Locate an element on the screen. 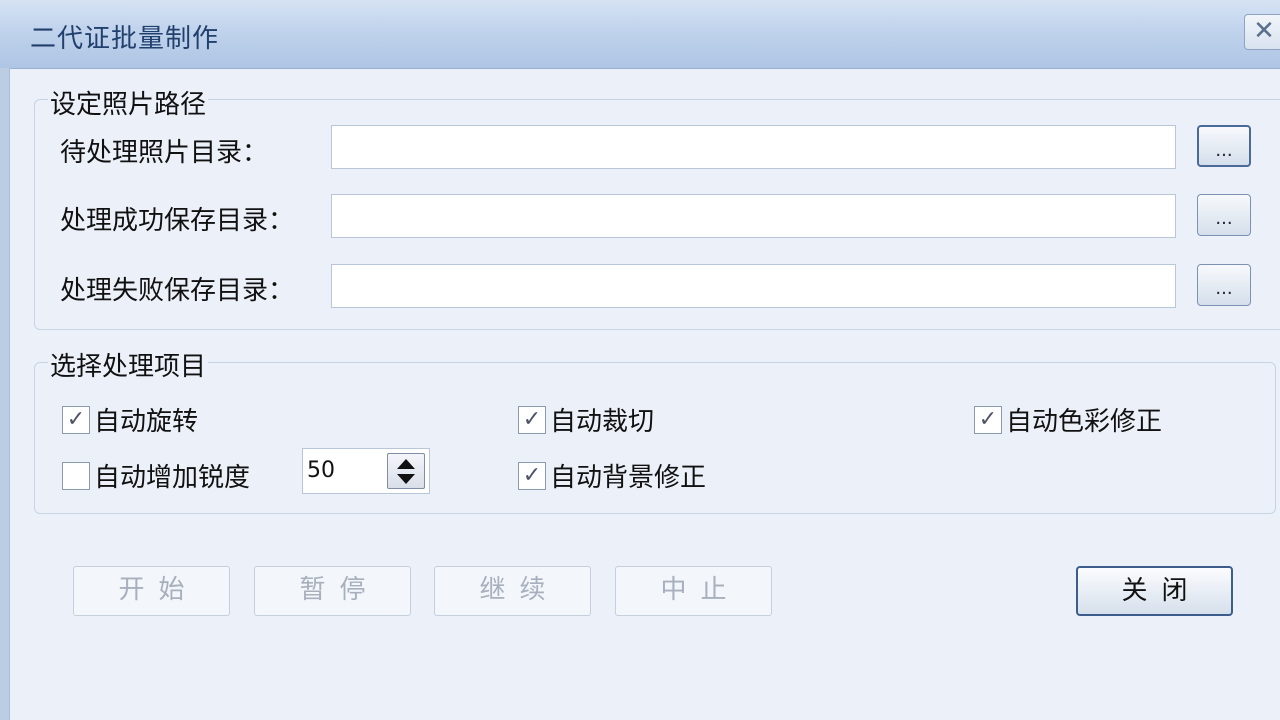  spin-down-icon is located at coordinates (406, 479).